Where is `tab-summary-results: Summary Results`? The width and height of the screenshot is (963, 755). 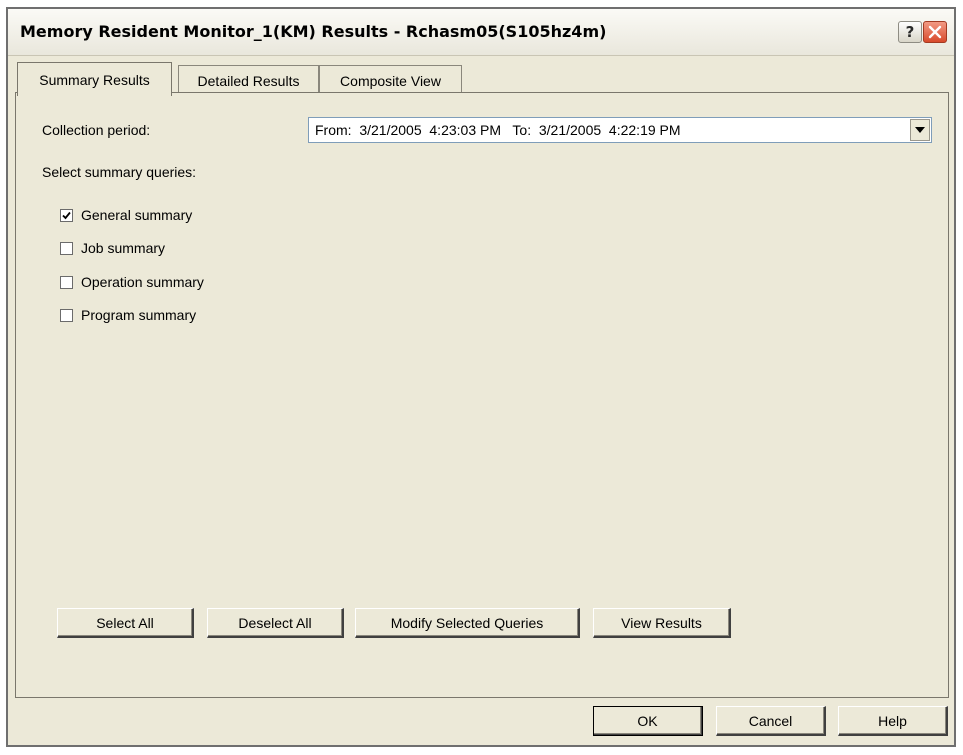
tab-summary-results: Summary Results is located at coordinates (94, 79).